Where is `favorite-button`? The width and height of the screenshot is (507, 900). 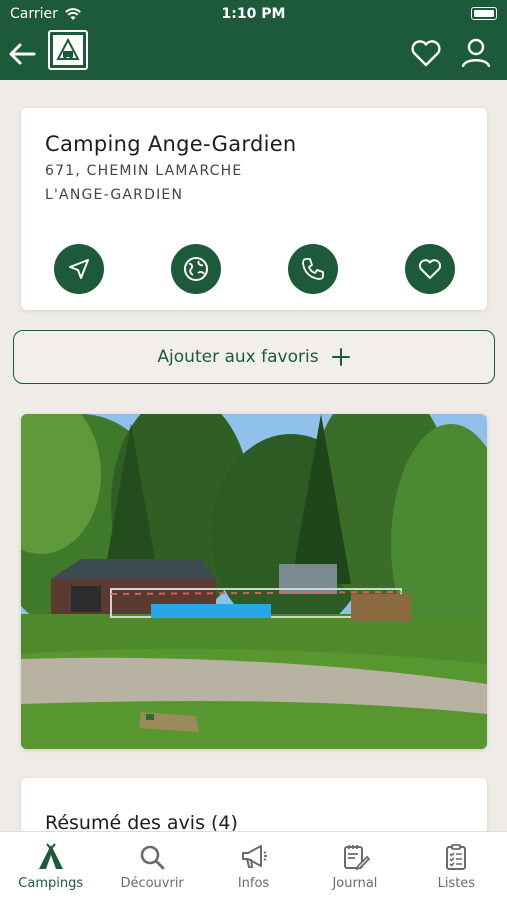
favorite-button is located at coordinates (430, 269).